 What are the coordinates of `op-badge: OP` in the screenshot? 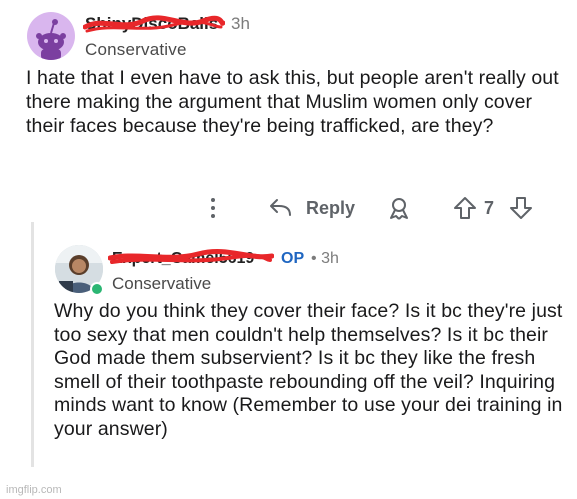 It's located at (293, 258).